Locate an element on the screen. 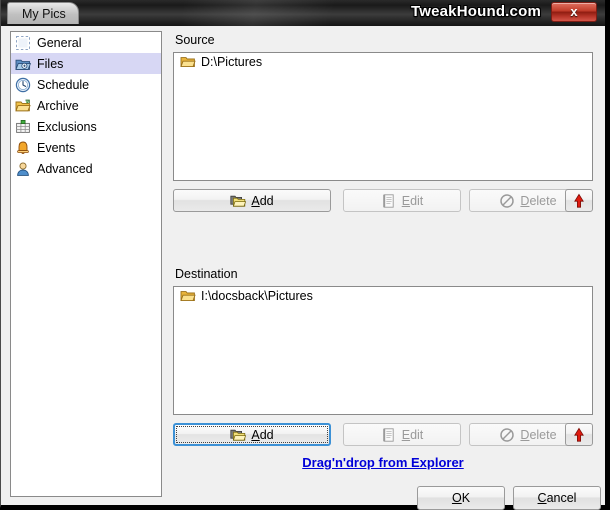 The height and width of the screenshot is (510, 610). dialog-footer: OK Cancel is located at coordinates (386, 498).